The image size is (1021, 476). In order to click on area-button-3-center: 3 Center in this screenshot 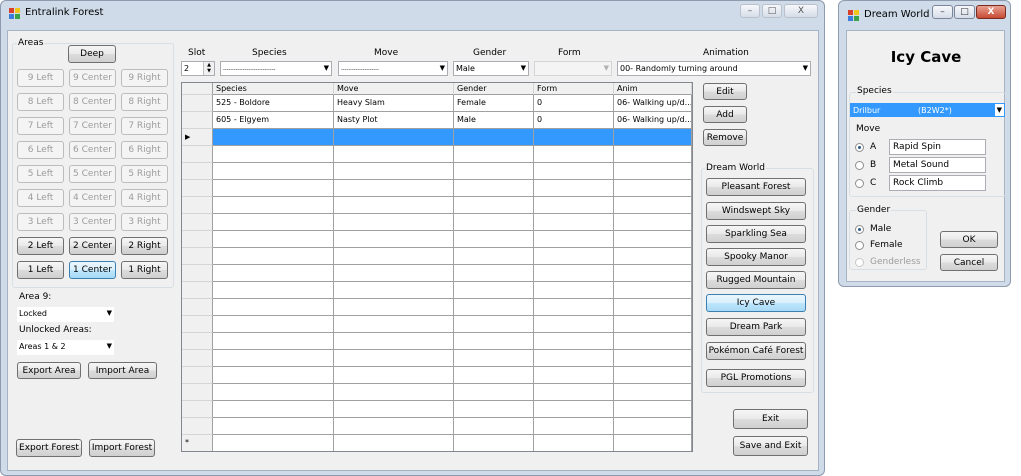, I will do `click(92, 222)`.